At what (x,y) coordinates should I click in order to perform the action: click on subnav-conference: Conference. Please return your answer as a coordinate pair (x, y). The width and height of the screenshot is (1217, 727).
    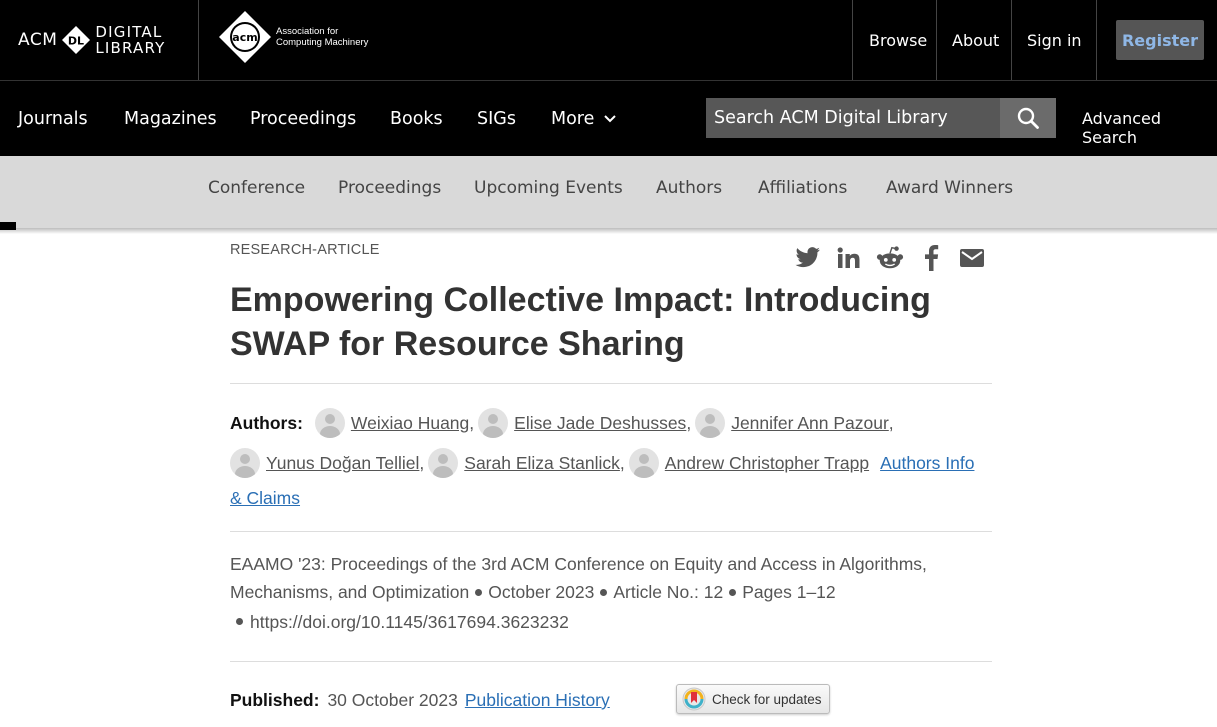
    Looking at the image, I should click on (256, 188).